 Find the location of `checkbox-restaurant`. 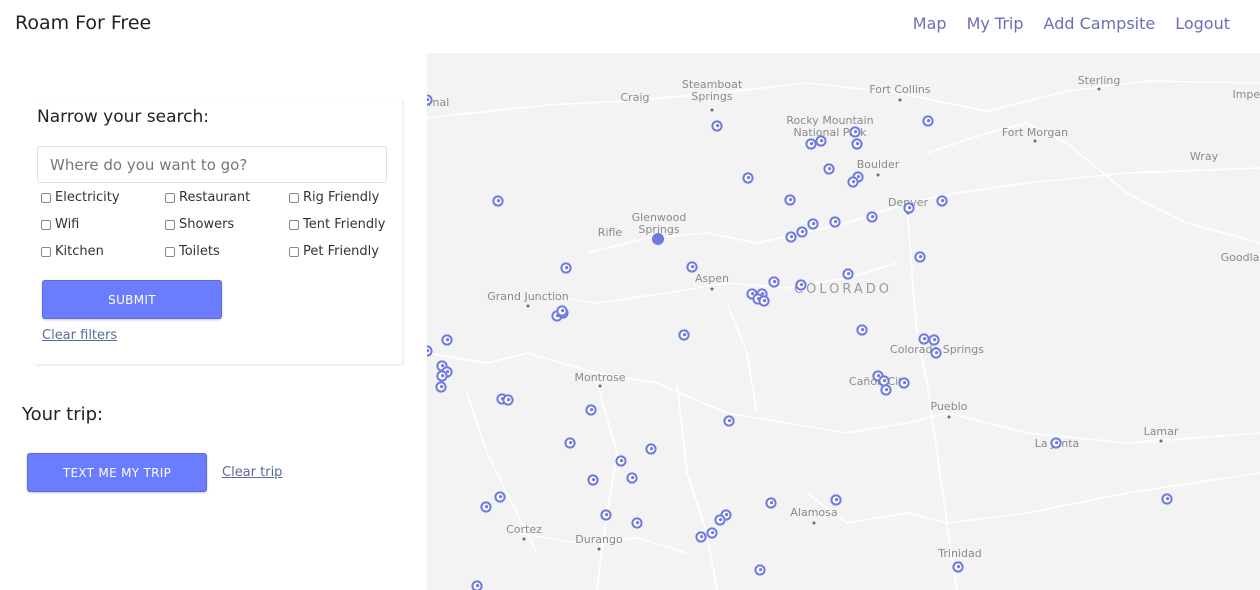

checkbox-restaurant is located at coordinates (170, 197).